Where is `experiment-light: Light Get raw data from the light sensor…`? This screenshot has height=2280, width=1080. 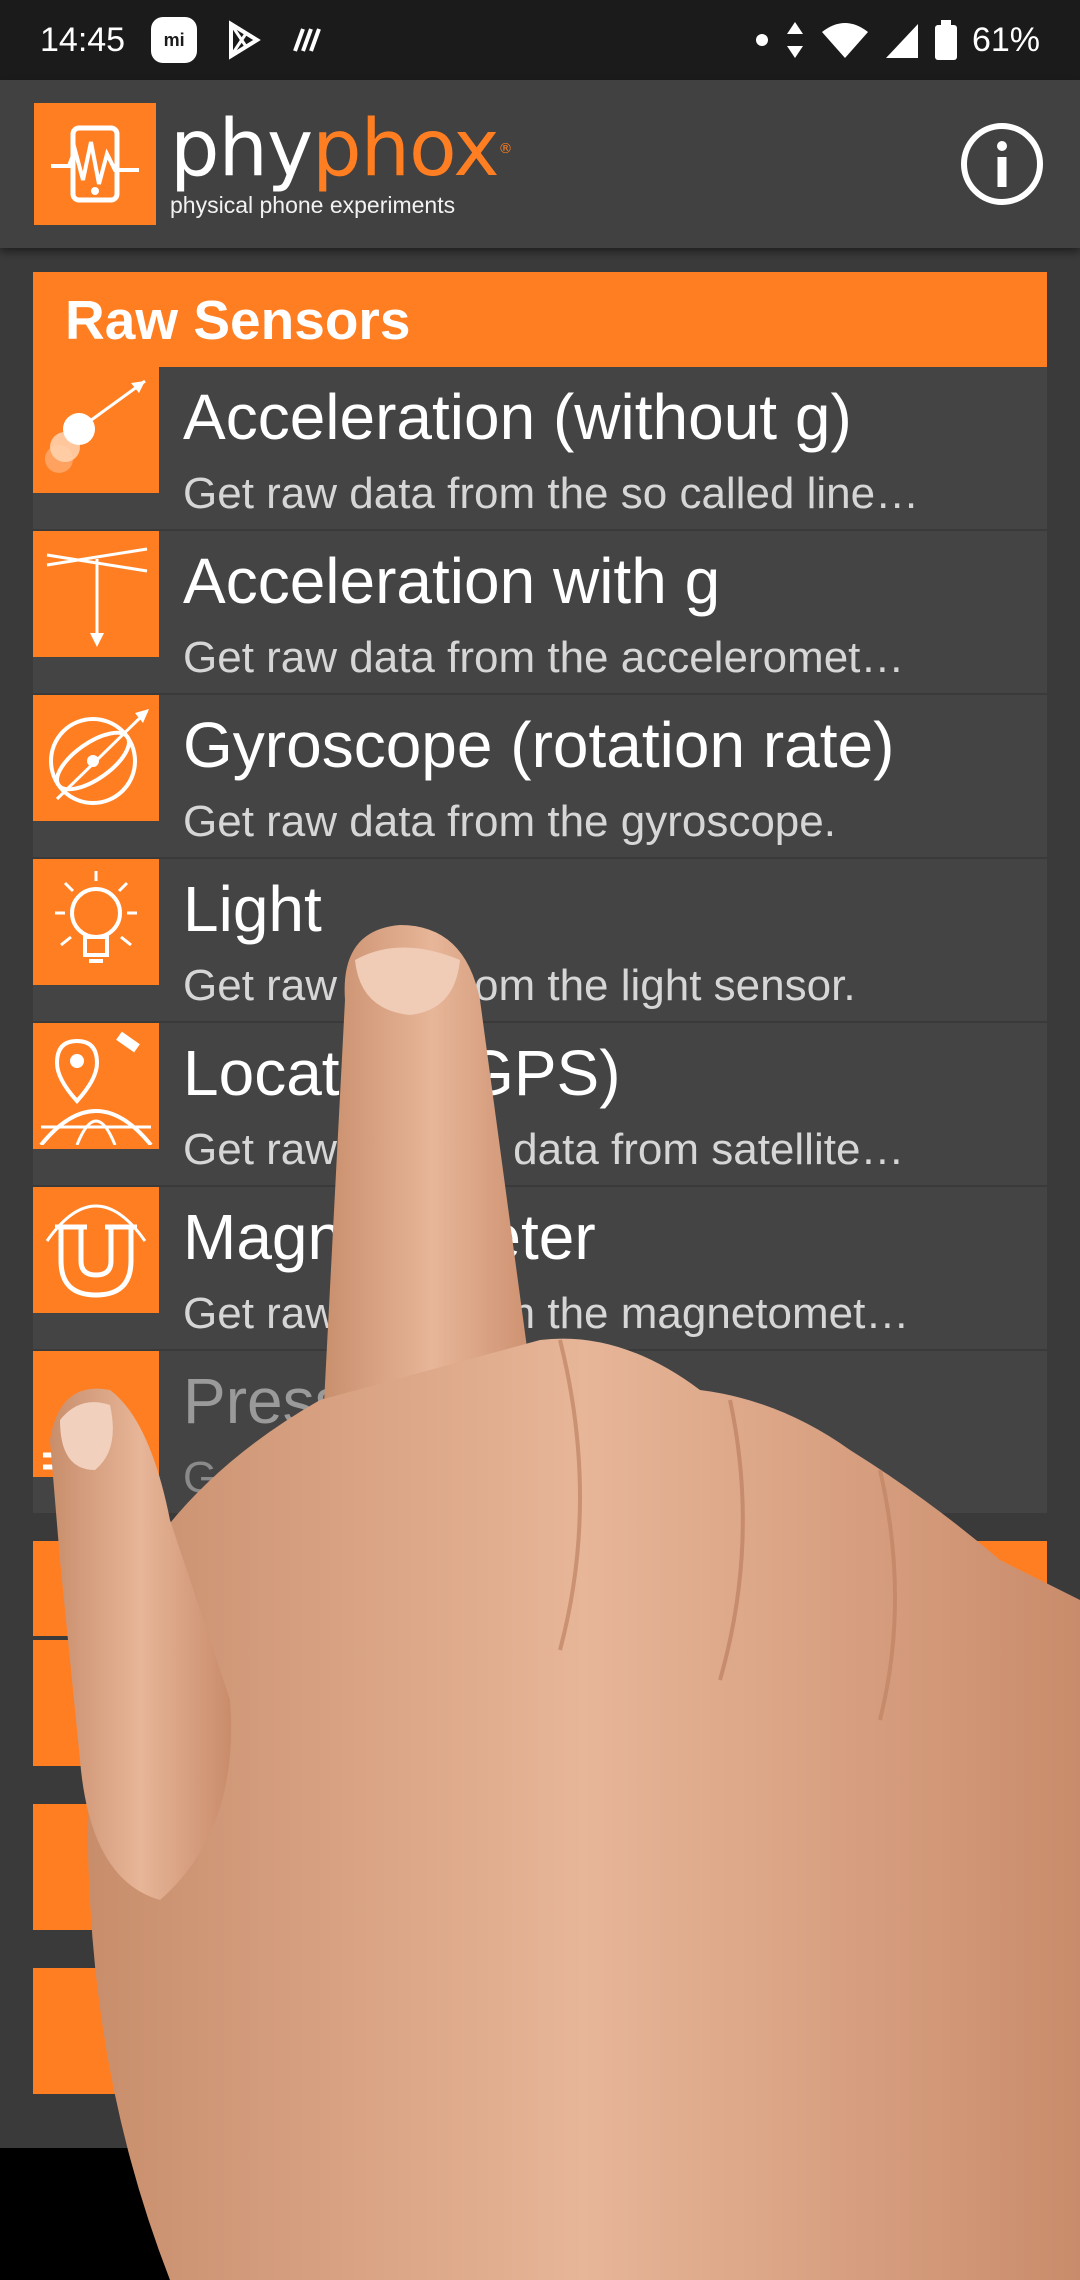
experiment-light: Light Get raw data from the light sensor… is located at coordinates (540, 941).